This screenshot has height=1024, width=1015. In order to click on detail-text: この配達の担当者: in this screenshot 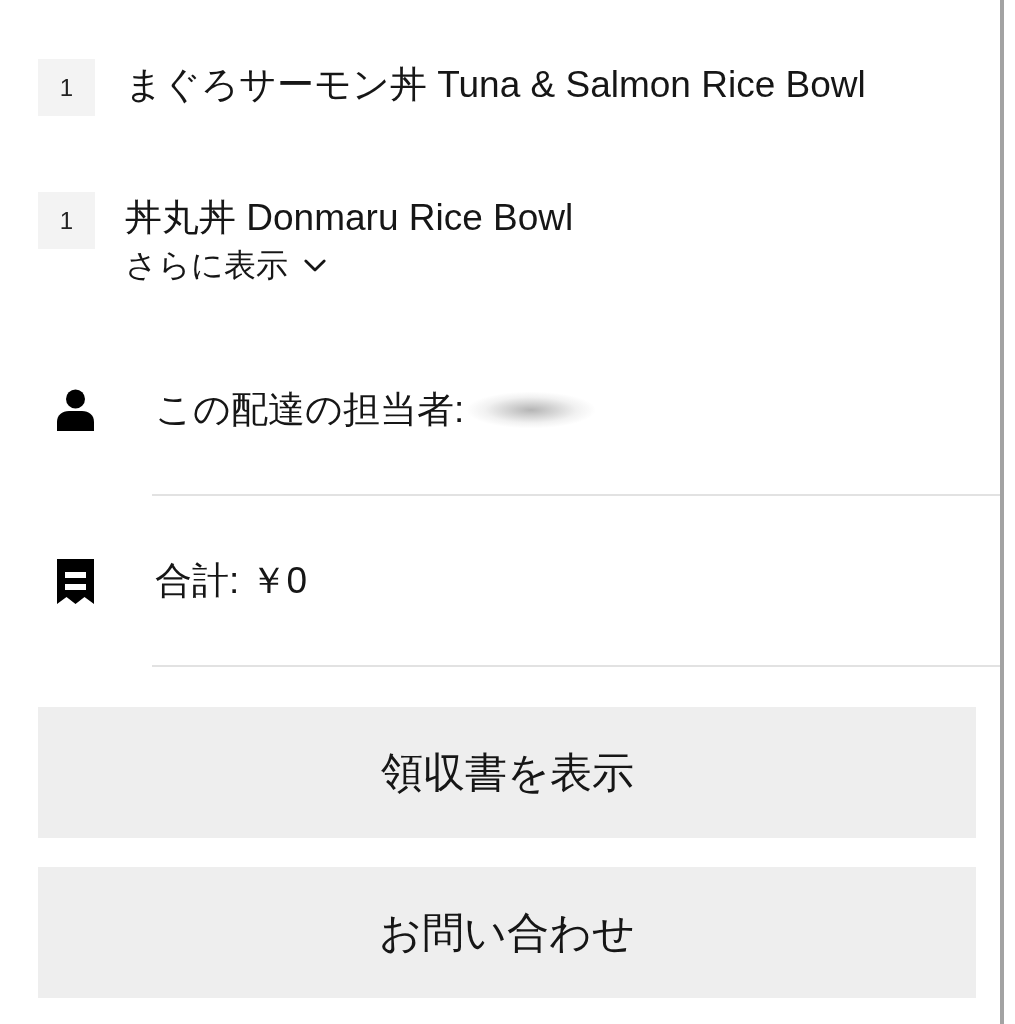, I will do `click(310, 410)`.